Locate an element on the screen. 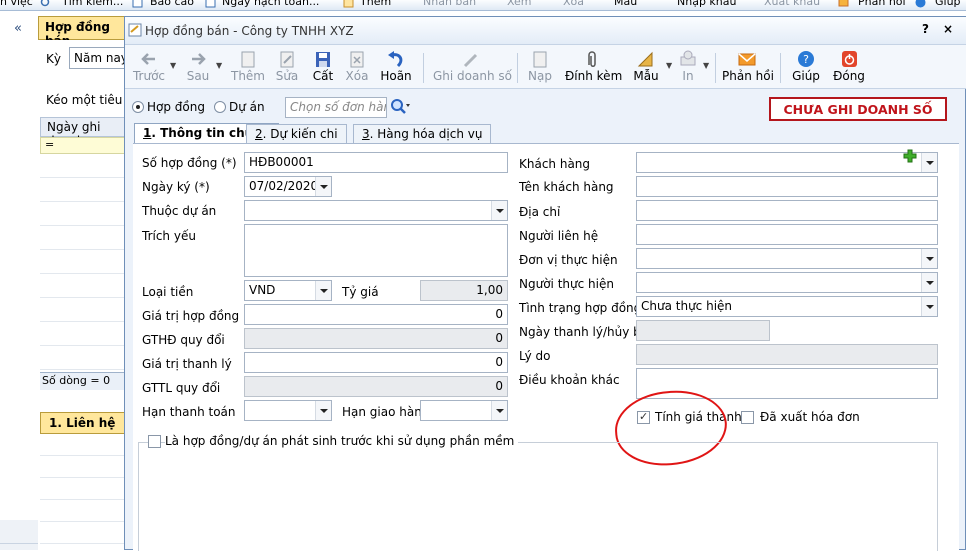 Image resolution: width=966 pixels, height=551 pixels. terms-label: Điều khoản khác is located at coordinates (569, 380).